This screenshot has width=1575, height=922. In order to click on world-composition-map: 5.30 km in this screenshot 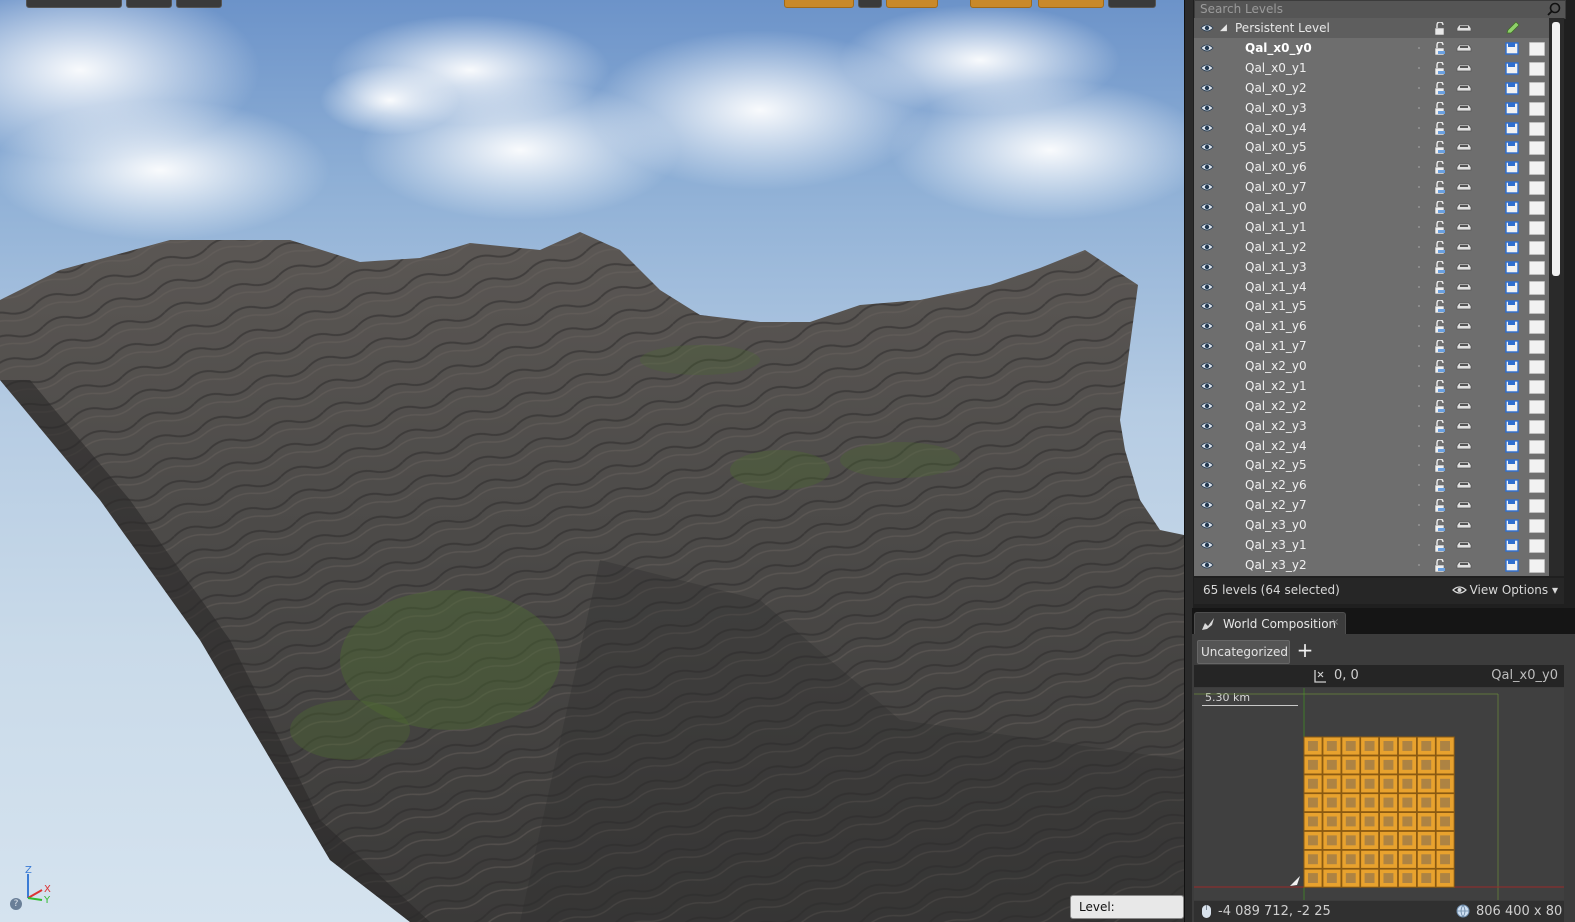, I will do `click(1379, 794)`.